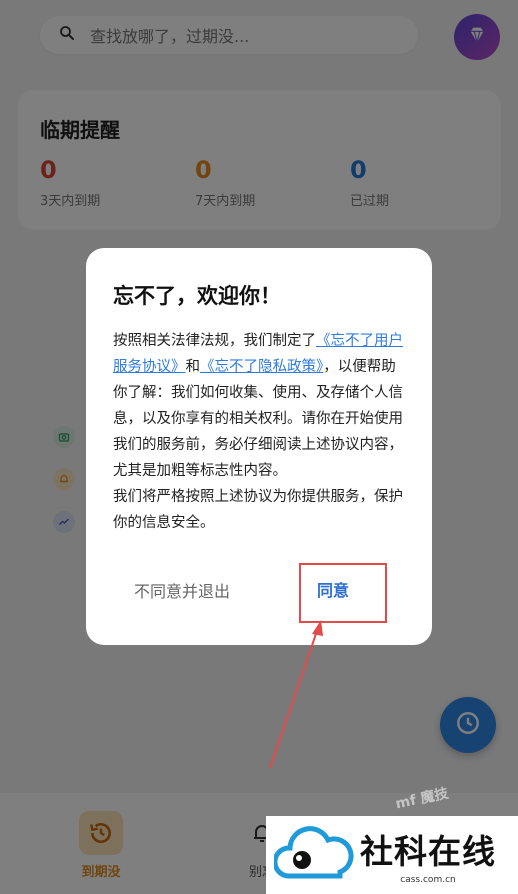 The image size is (518, 894). What do you see at coordinates (314, 852) in the screenshot?
I see `cloud-eye-logo-icon` at bounding box center [314, 852].